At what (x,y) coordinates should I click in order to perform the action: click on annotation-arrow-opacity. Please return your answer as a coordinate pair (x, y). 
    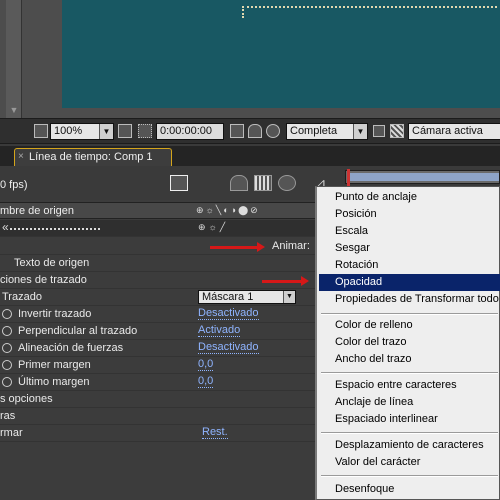
    Looking at the image, I should click on (285, 281).